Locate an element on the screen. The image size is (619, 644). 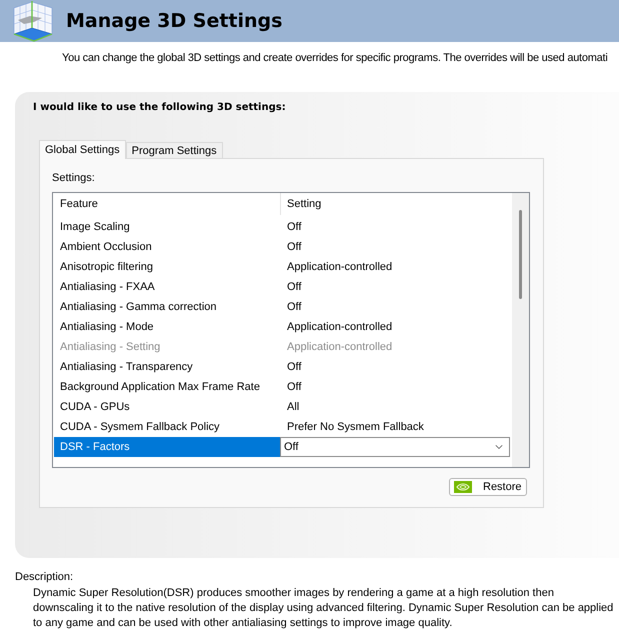
scrollbar-thumb is located at coordinates (520, 254).